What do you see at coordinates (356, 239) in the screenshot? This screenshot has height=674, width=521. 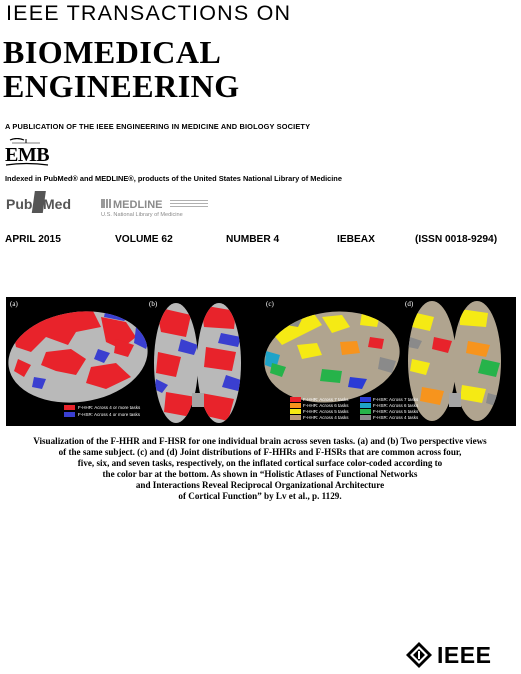 I see `journal-code: IEBEAX` at bounding box center [356, 239].